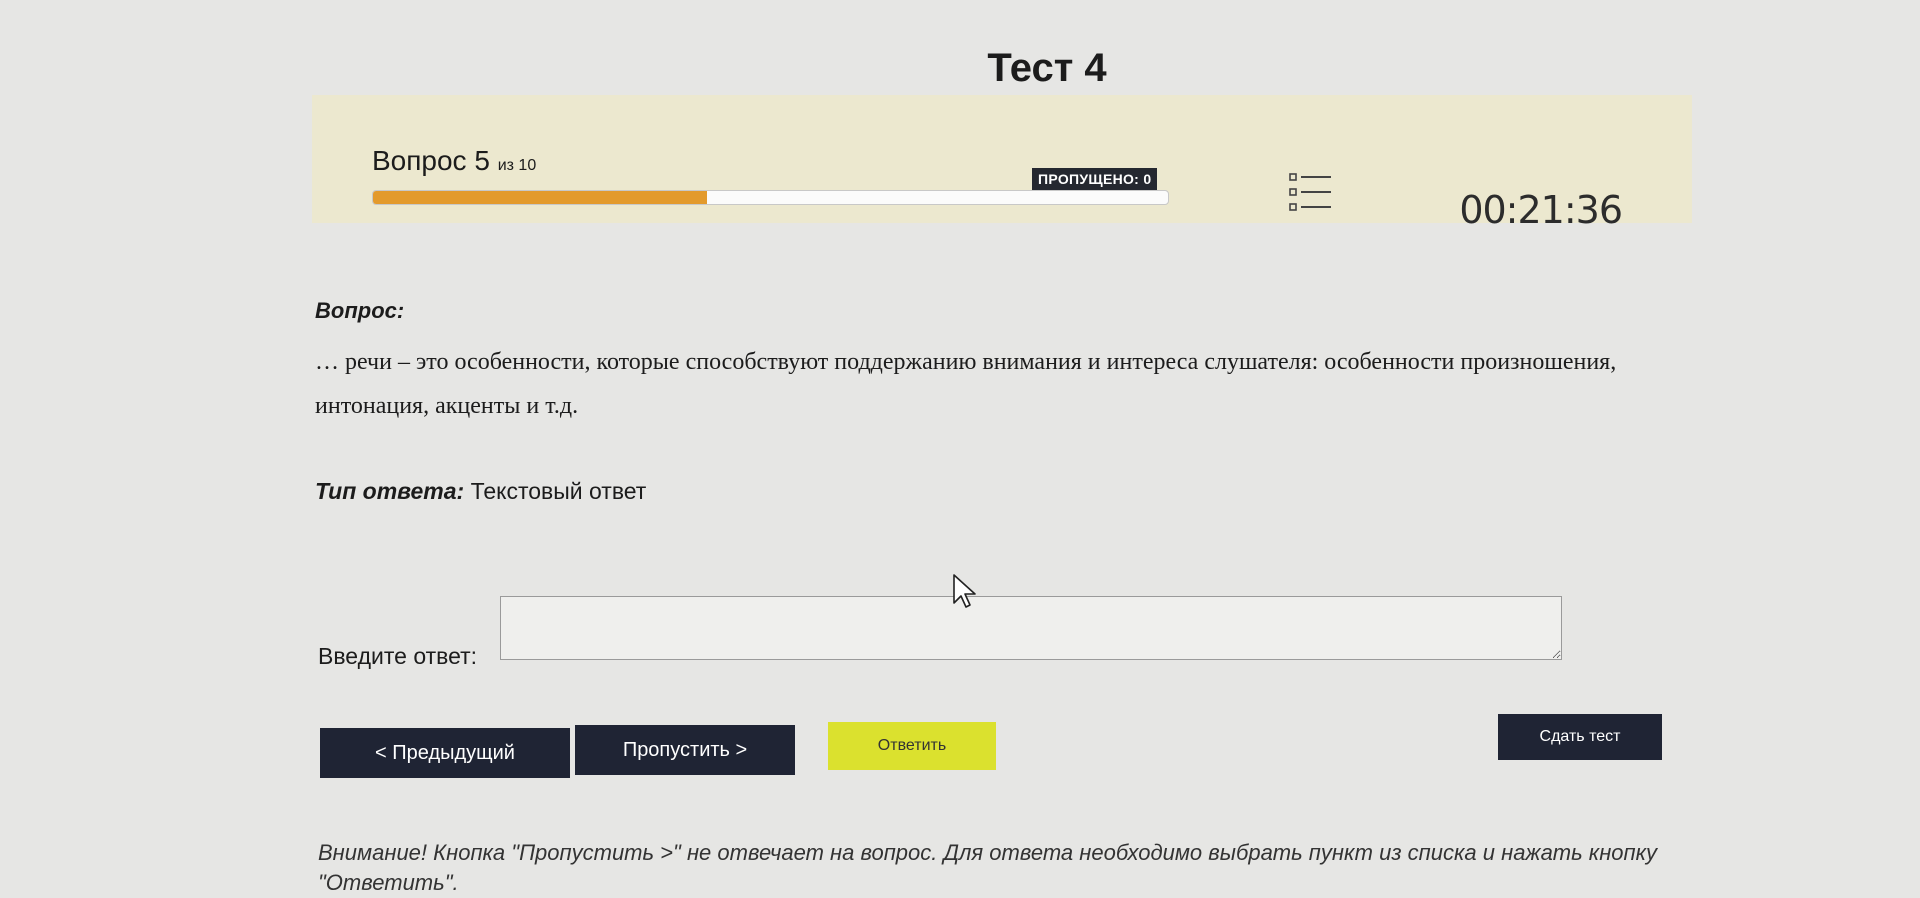 The height and width of the screenshot is (898, 1920). Describe the element at coordinates (1311, 195) in the screenshot. I see `list-icon` at that location.